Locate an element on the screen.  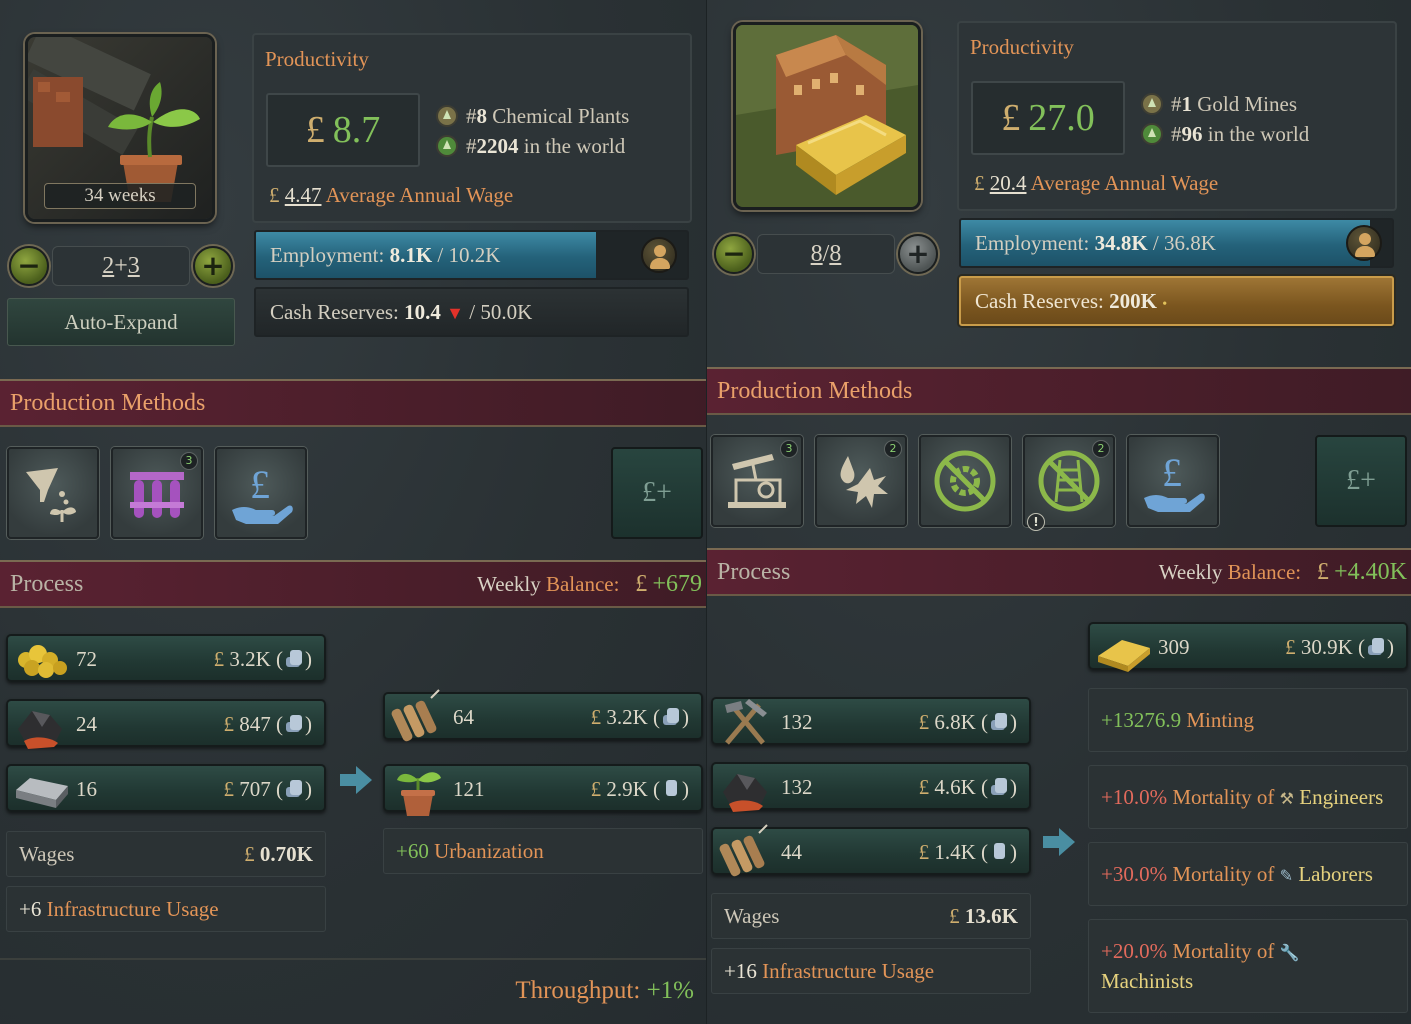
no-gear-icon is located at coordinates (965, 481).